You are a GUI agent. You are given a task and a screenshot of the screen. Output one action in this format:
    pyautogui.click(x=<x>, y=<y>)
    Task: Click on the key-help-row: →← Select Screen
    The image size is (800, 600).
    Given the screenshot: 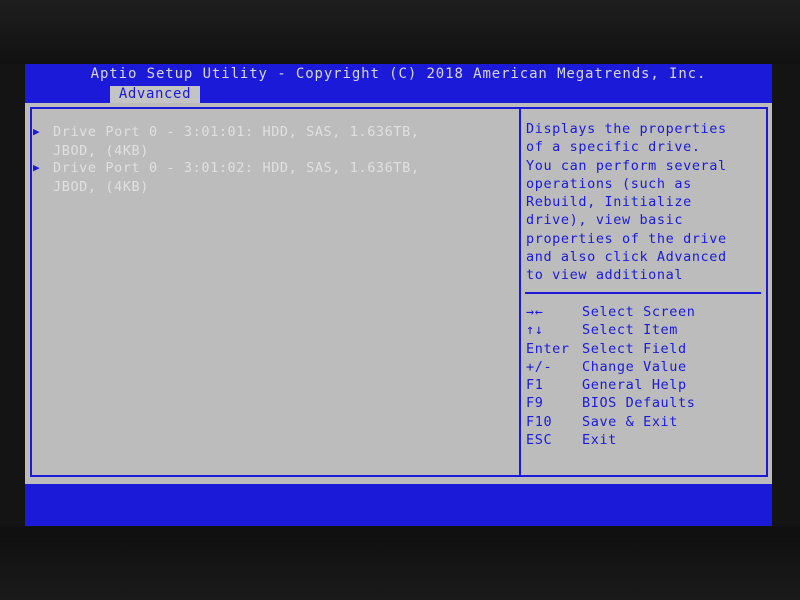 What is the action you would take?
    pyautogui.click(x=646, y=312)
    